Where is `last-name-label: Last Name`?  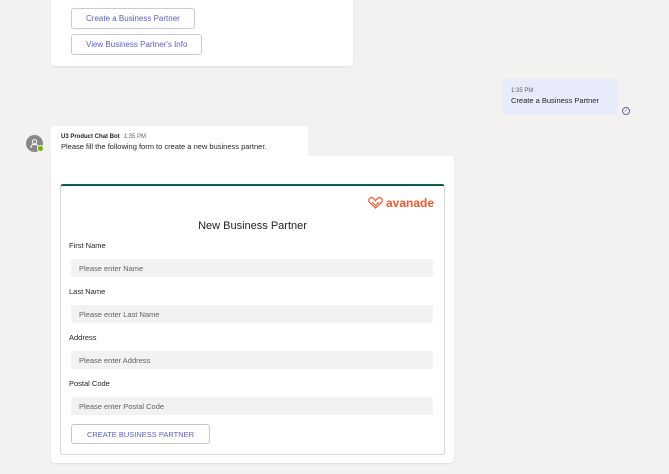 last-name-label: Last Name is located at coordinates (87, 291).